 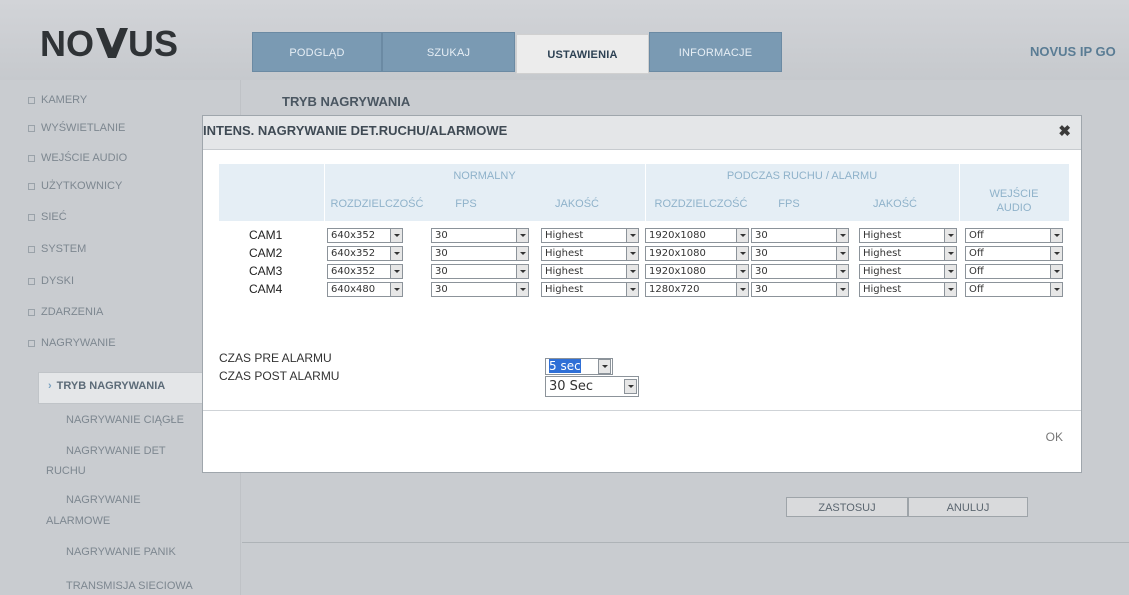 What do you see at coordinates (761, 253) in the screenshot?
I see `select-value: 30` at bounding box center [761, 253].